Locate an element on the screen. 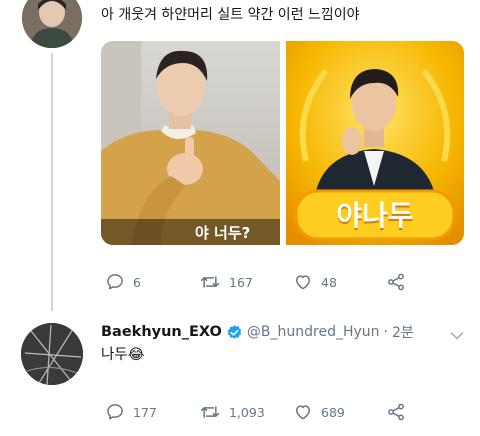 This screenshot has height=436, width=480. retweet-button: 167 is located at coordinates (226, 282).